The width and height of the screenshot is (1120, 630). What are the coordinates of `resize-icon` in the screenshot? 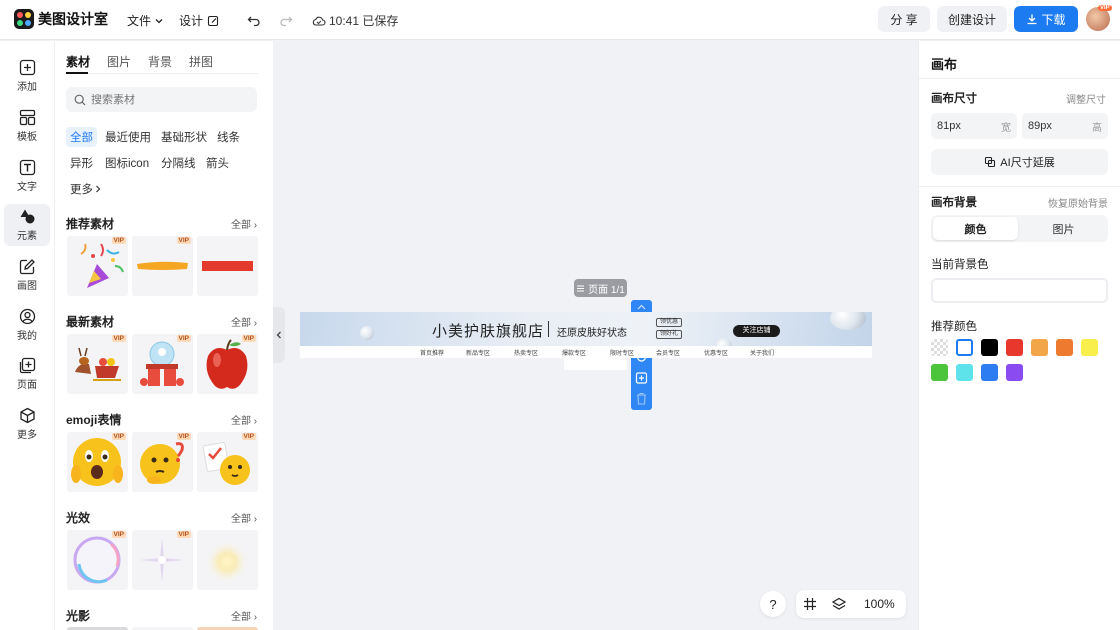 It's located at (990, 162).